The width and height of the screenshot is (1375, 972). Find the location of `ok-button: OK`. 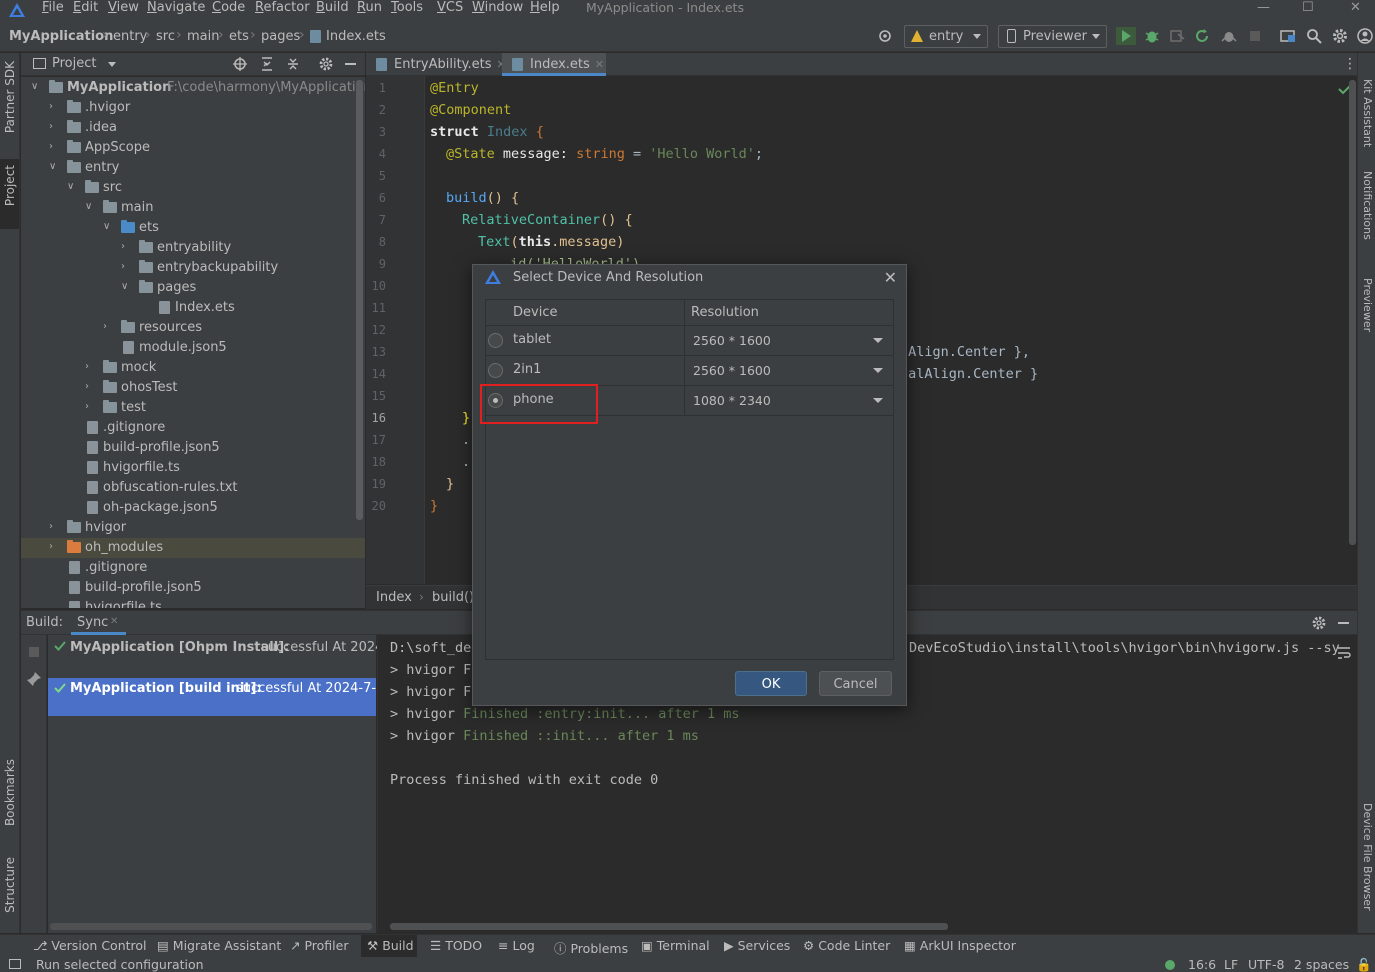

ok-button: OK is located at coordinates (771, 683).